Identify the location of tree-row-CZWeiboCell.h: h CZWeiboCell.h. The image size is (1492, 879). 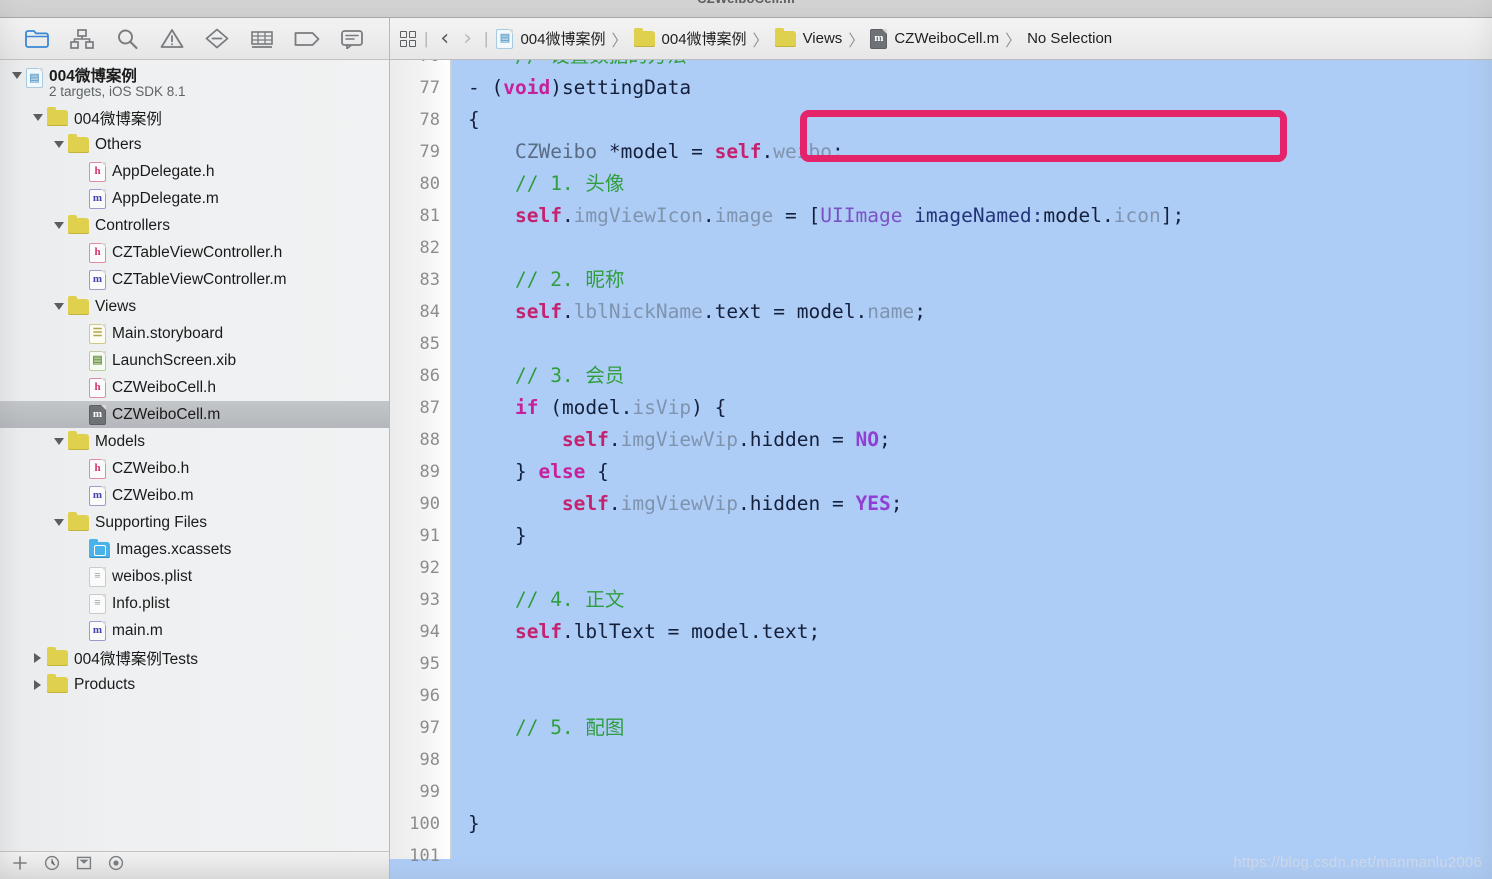
(194, 387).